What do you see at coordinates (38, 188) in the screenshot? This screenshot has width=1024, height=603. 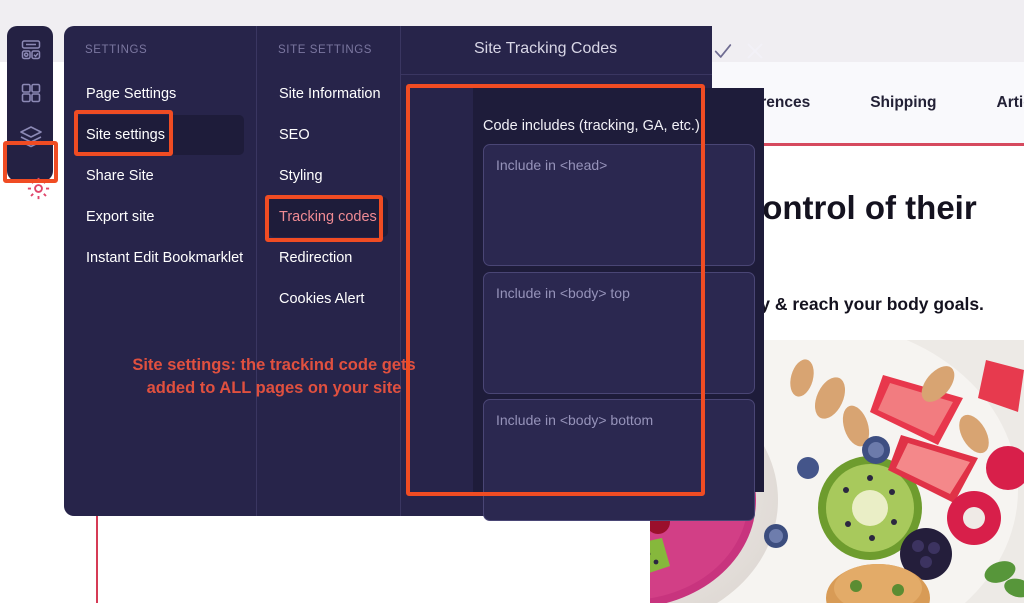 I see `gear-icon` at bounding box center [38, 188].